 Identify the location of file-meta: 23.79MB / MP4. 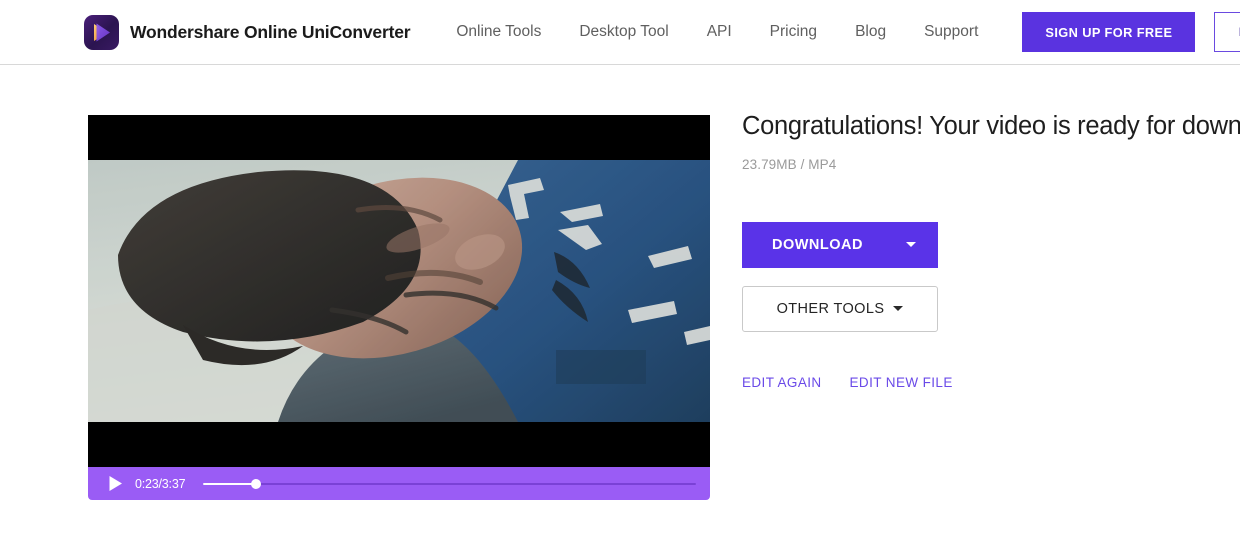
(789, 164).